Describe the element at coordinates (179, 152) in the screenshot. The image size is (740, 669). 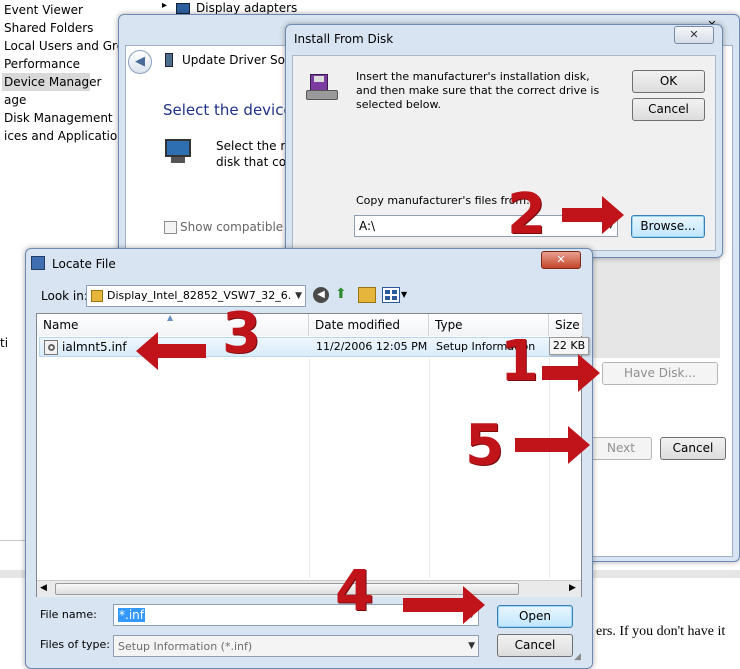
I see `computer-icon` at that location.